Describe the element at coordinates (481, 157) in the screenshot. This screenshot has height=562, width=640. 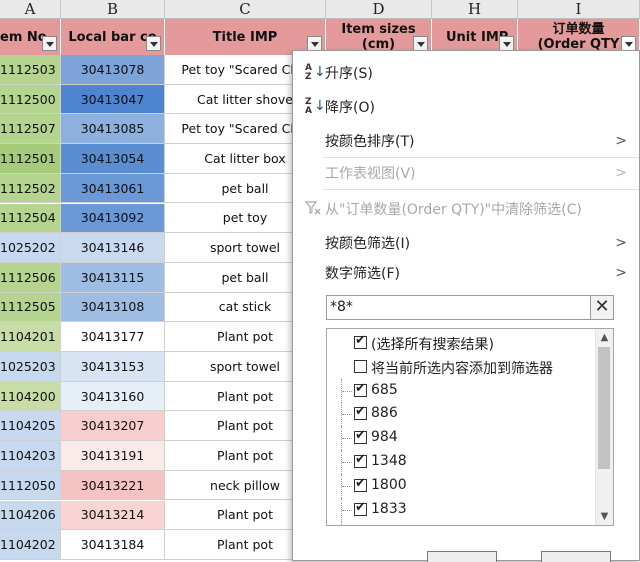
I see `menu-separator` at that location.